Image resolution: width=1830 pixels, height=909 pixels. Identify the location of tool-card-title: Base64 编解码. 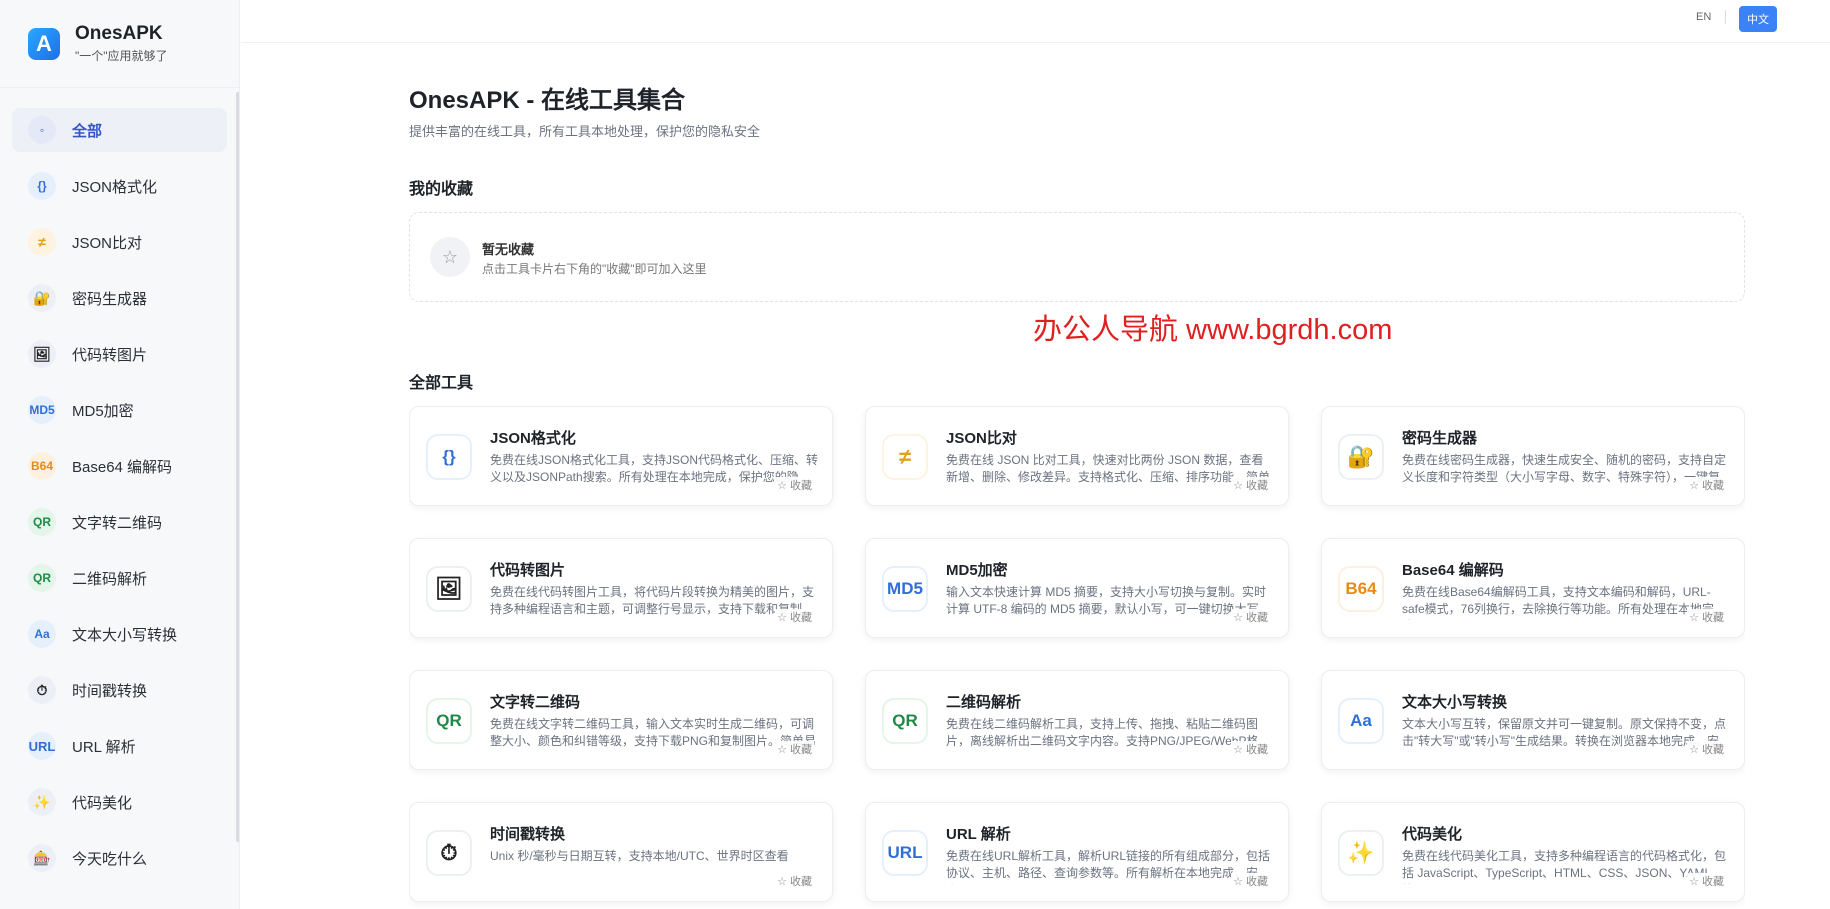
(1453, 570).